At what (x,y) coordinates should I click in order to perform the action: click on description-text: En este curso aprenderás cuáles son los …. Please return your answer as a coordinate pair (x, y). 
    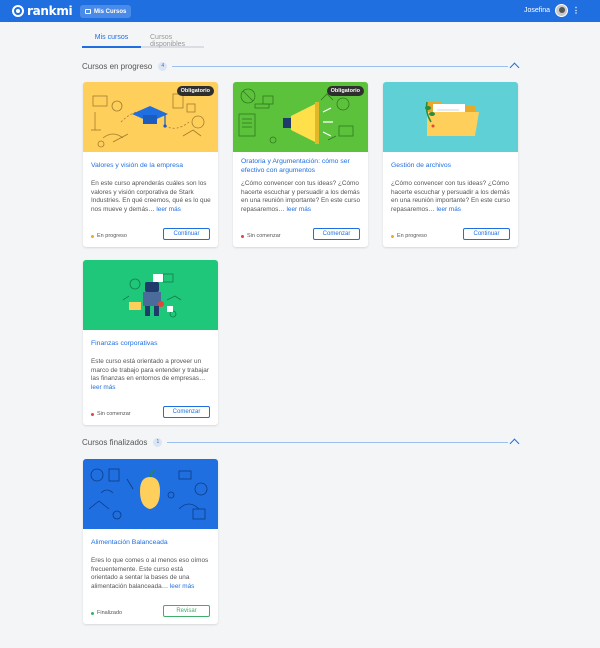
    Looking at the image, I should click on (151, 196).